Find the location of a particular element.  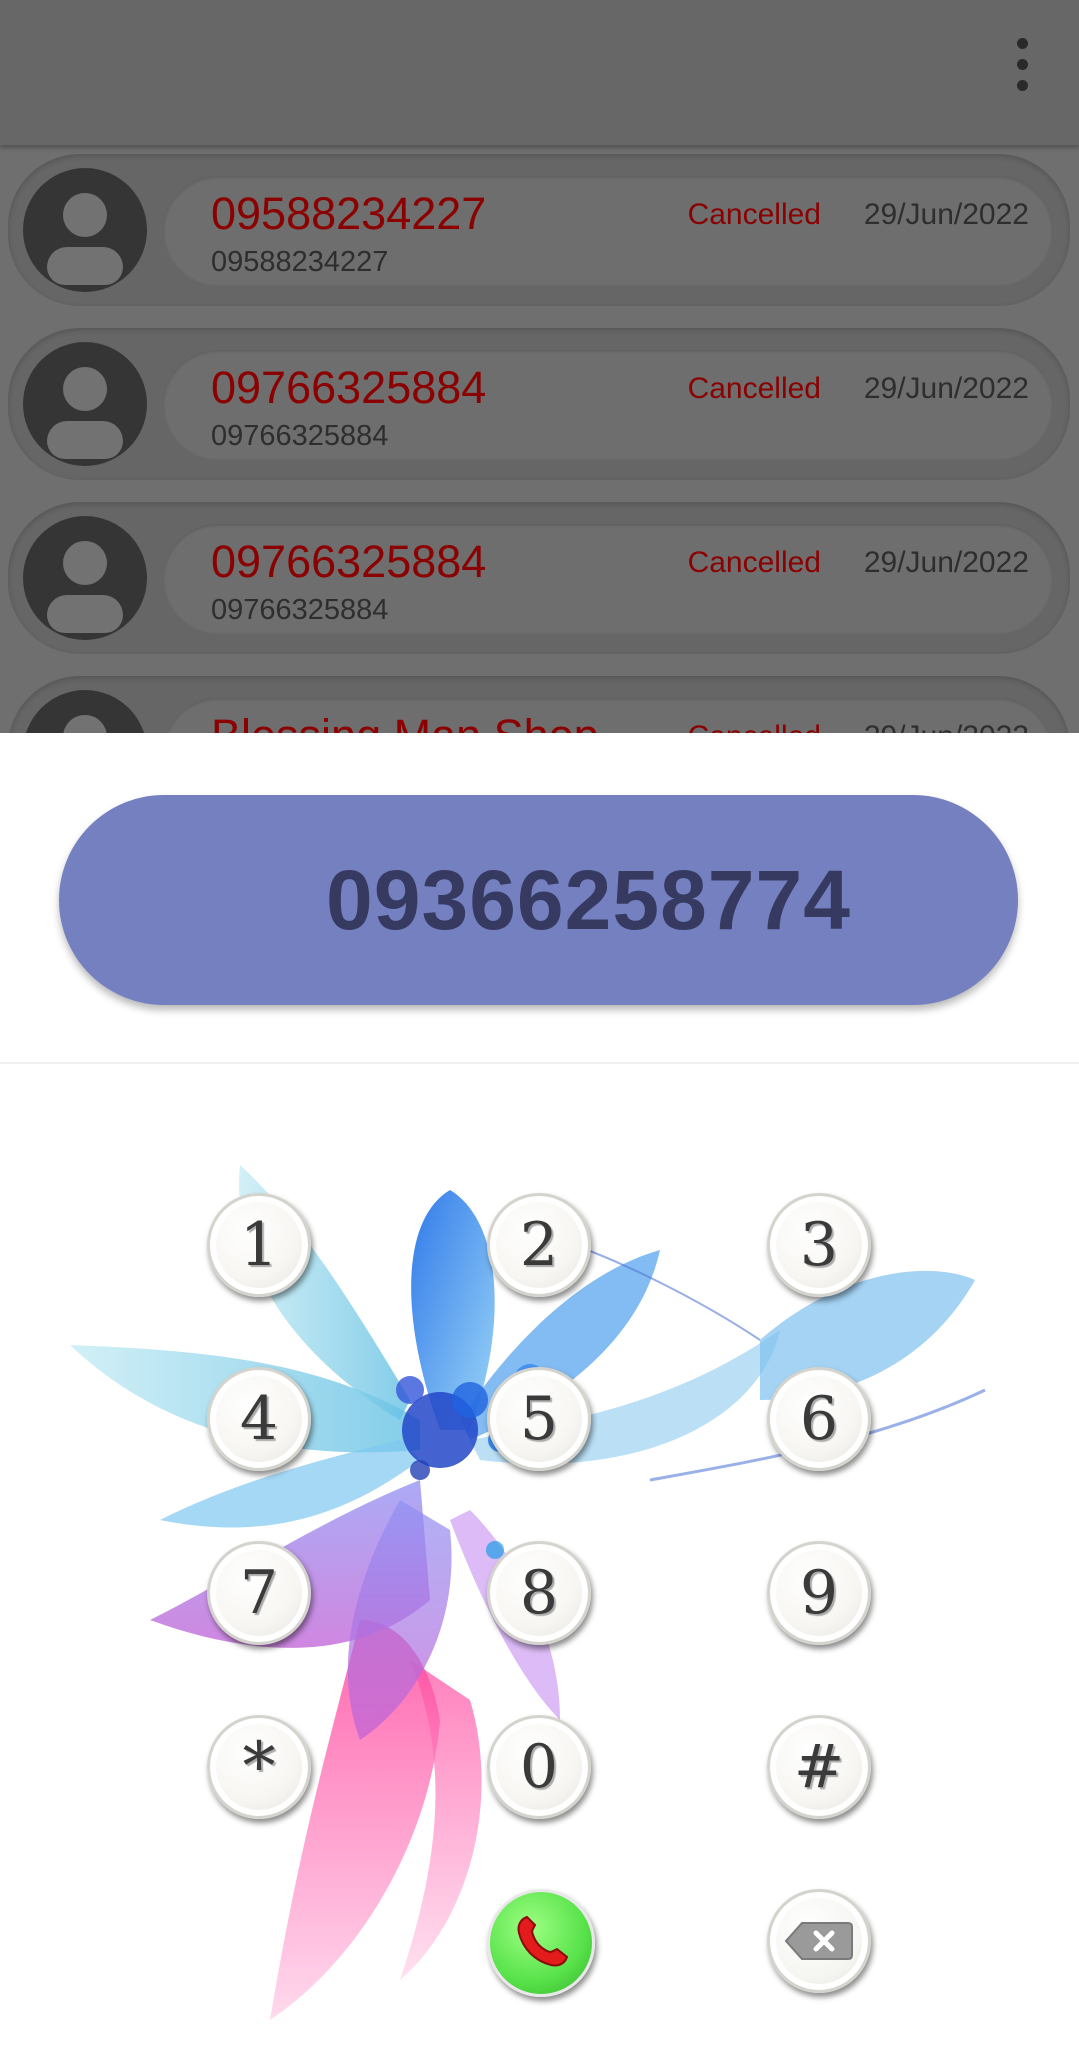

backspace-icon is located at coordinates (818, 1941).